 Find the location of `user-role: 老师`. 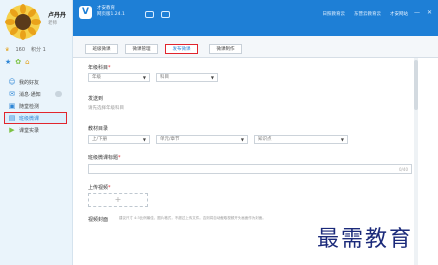

user-role: 老师 is located at coordinates (52, 23).